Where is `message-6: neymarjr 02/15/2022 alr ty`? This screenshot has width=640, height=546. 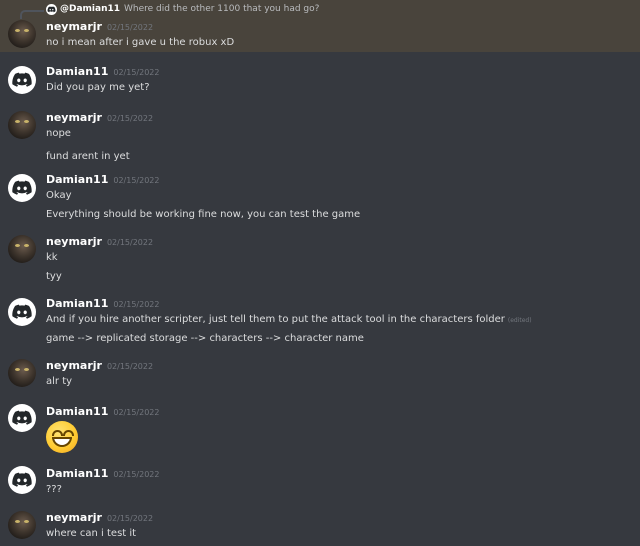
message-6: neymarjr 02/15/2022 alr ty is located at coordinates (320, 376).